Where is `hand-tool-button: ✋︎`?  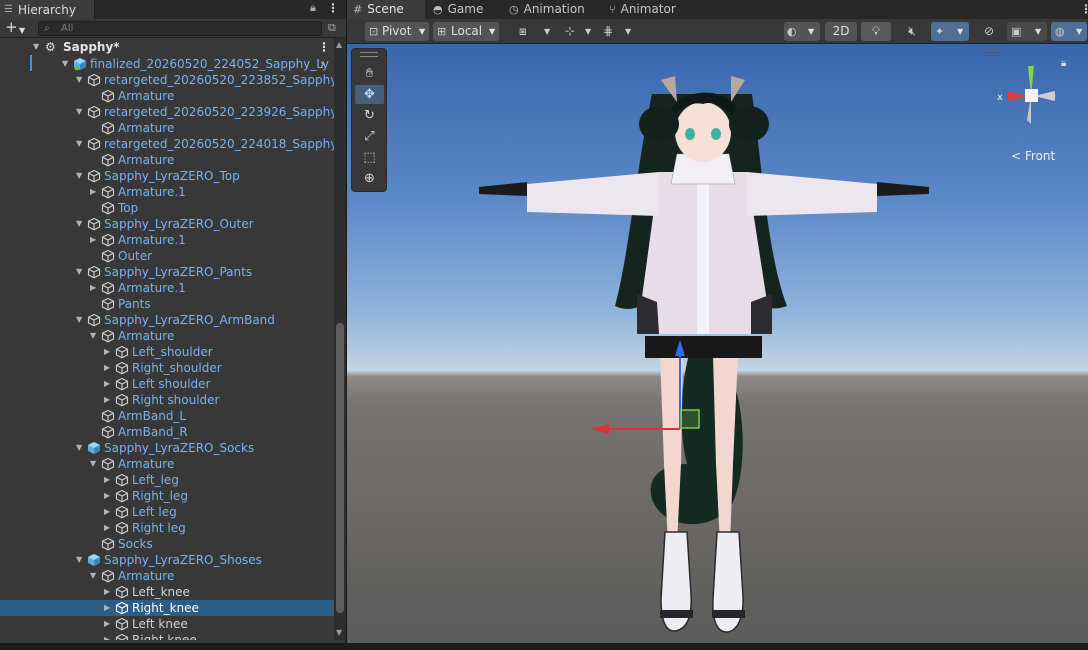
hand-tool-button: ✋︎ is located at coordinates (369, 73).